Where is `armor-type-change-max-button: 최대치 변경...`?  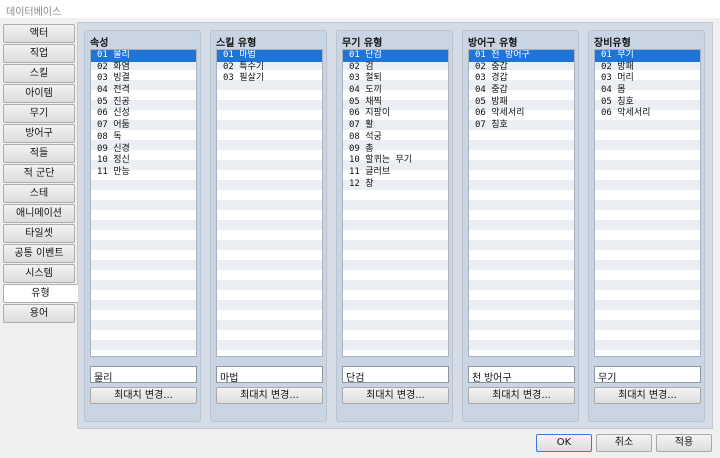 armor-type-change-max-button: 최대치 변경... is located at coordinates (521, 395).